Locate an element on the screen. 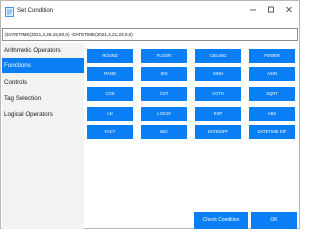  function-button-cos: COS is located at coordinates (110, 94).